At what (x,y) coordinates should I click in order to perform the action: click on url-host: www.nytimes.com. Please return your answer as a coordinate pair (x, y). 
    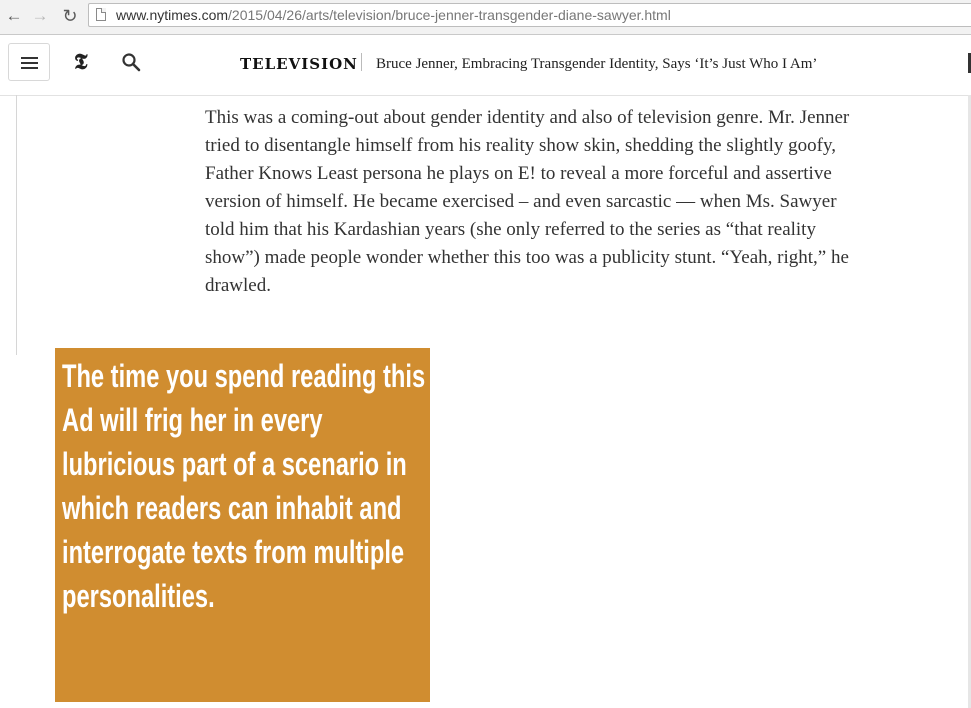
    Looking at the image, I should click on (172, 15).